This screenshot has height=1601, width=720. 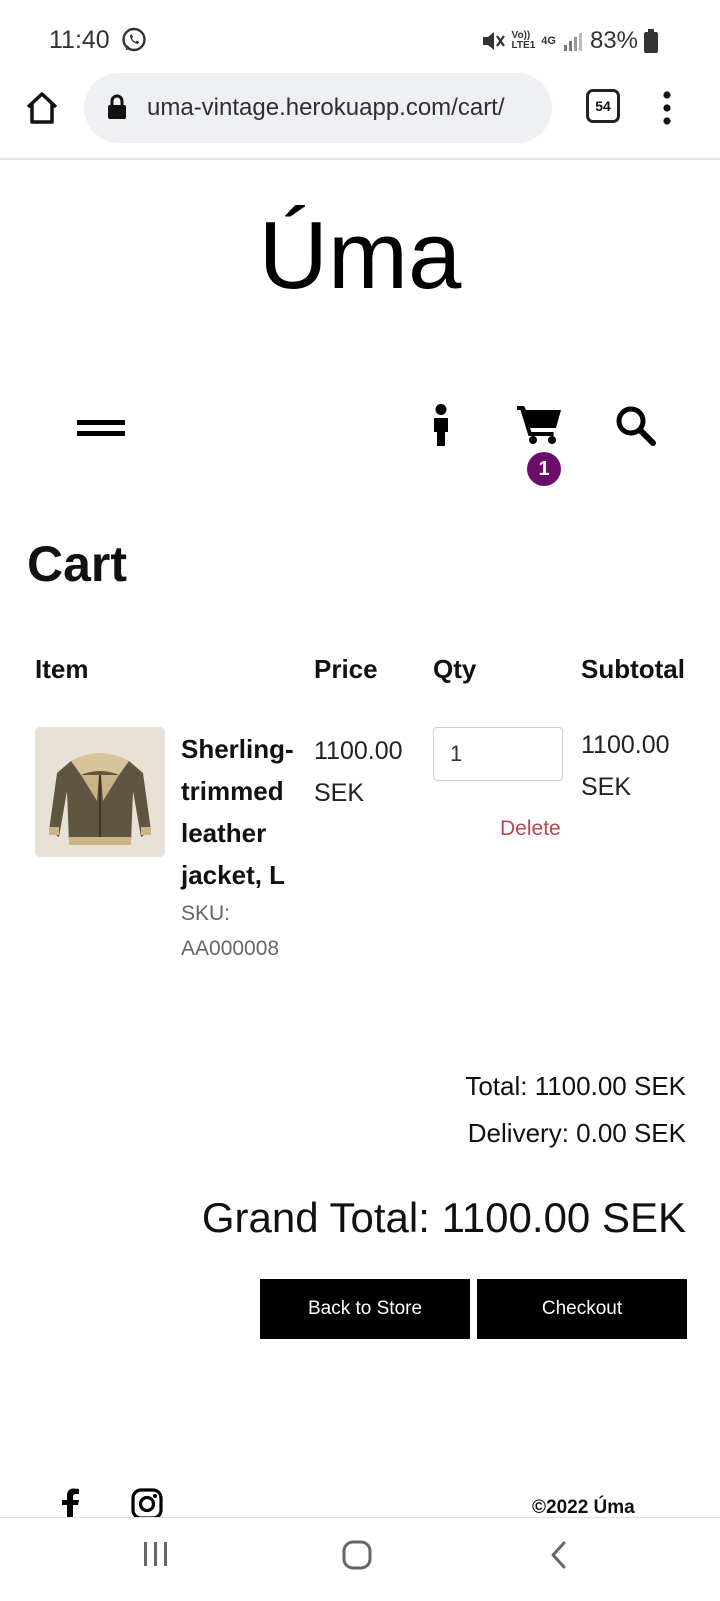 What do you see at coordinates (633, 669) in the screenshot?
I see `column-header-subtotal: Subtotal` at bounding box center [633, 669].